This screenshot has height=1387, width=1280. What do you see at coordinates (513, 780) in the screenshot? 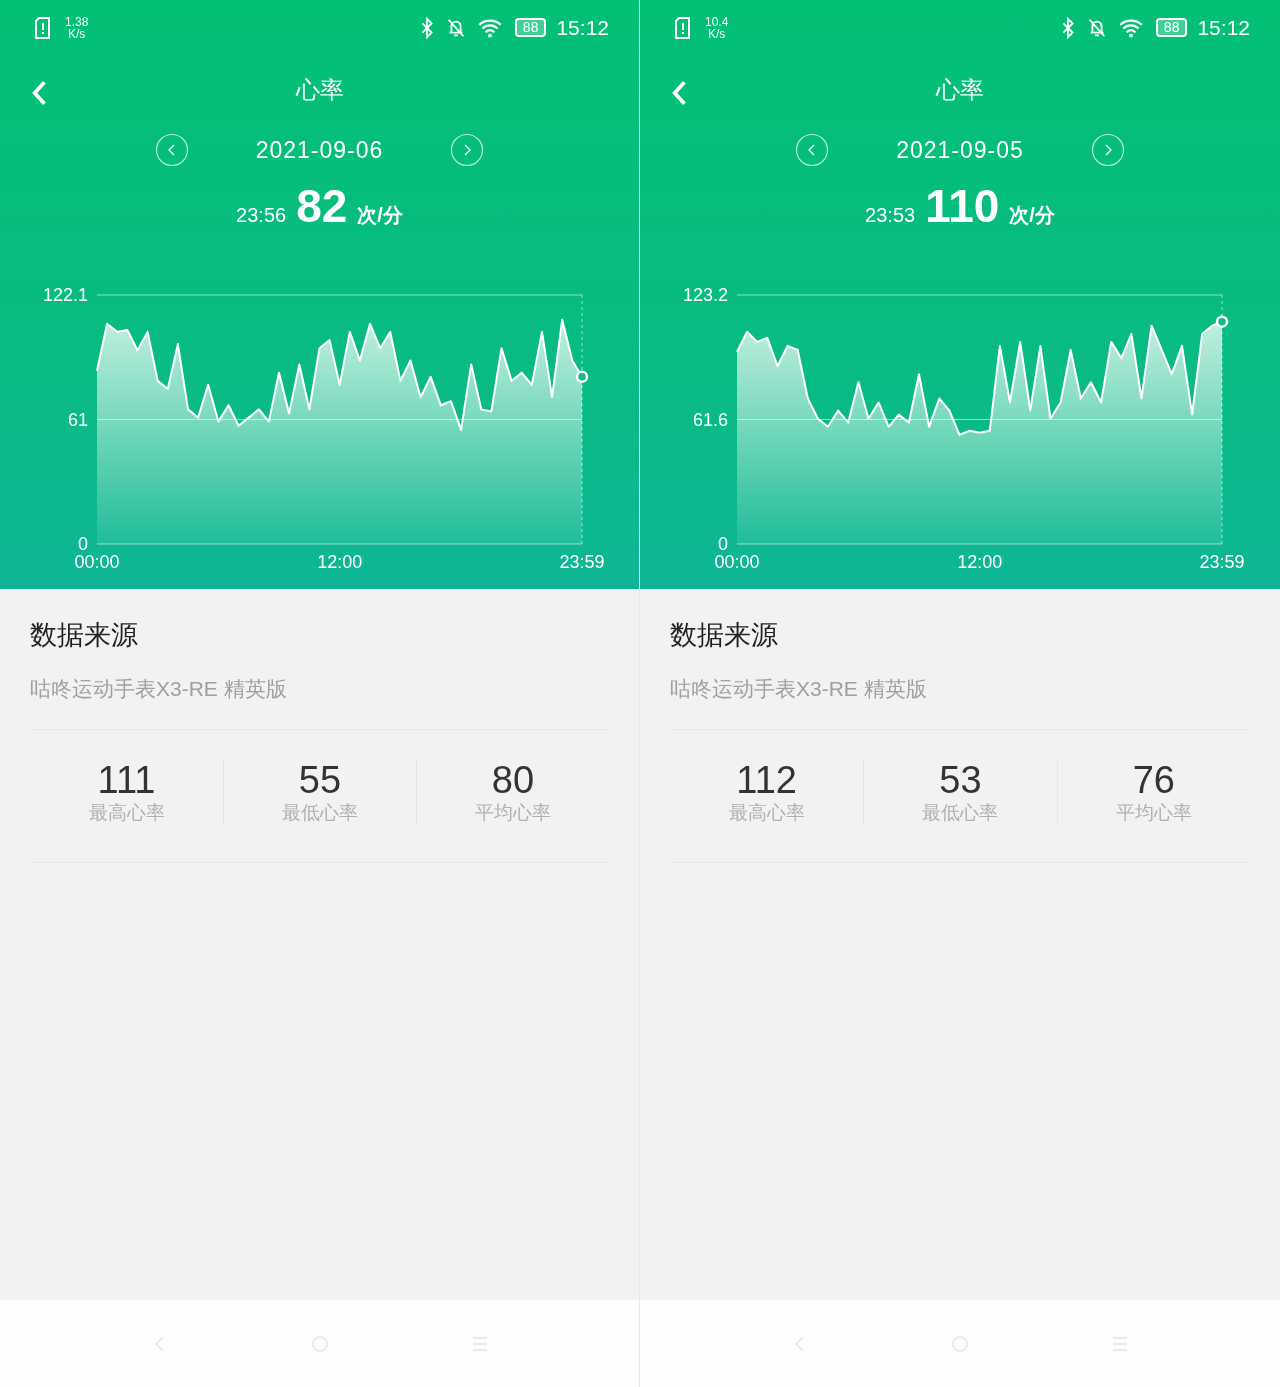
I see `stat-value: 80` at bounding box center [513, 780].